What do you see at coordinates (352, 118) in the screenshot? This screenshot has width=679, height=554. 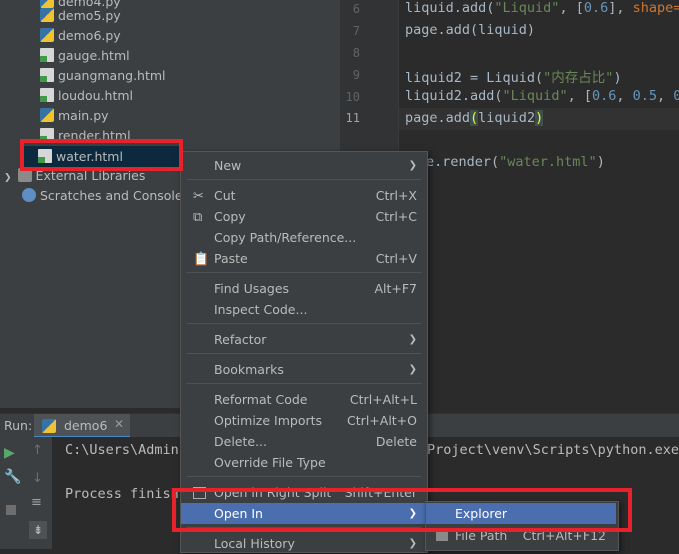 I see `line-number-current: 11` at bounding box center [352, 118].